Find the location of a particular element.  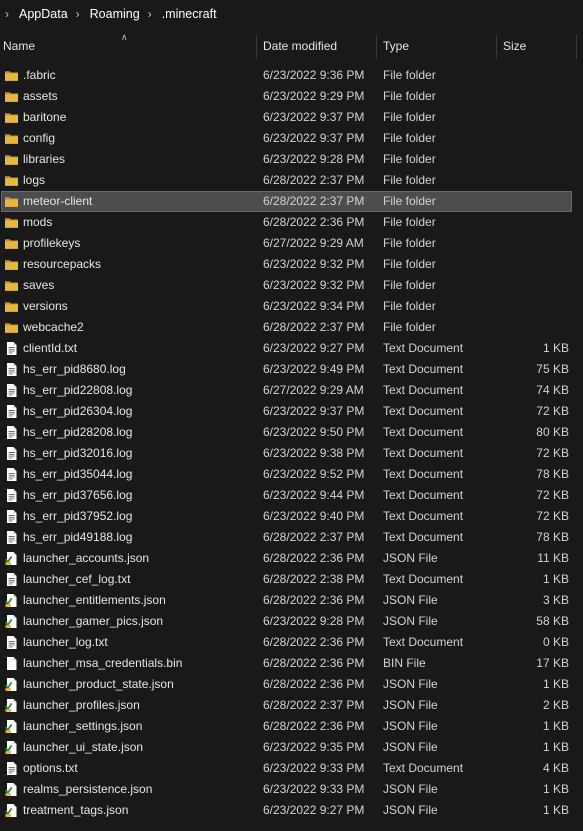

file-name: assets is located at coordinates (40, 96).